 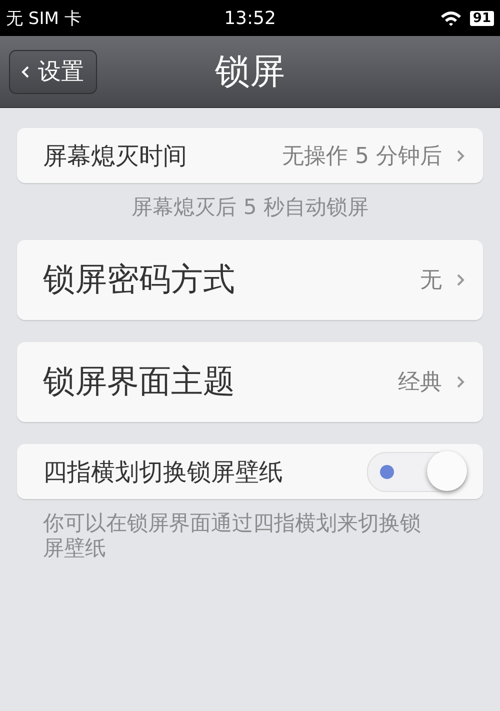 What do you see at coordinates (250, 207) in the screenshot?
I see `hint-text: 屏幕熄灭后 5 秒自动锁屏` at bounding box center [250, 207].